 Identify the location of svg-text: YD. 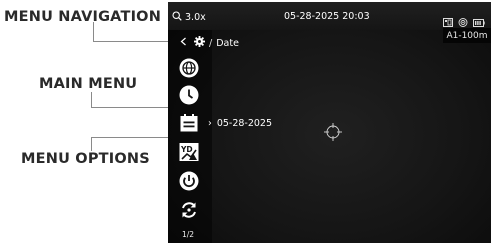
(186, 149).